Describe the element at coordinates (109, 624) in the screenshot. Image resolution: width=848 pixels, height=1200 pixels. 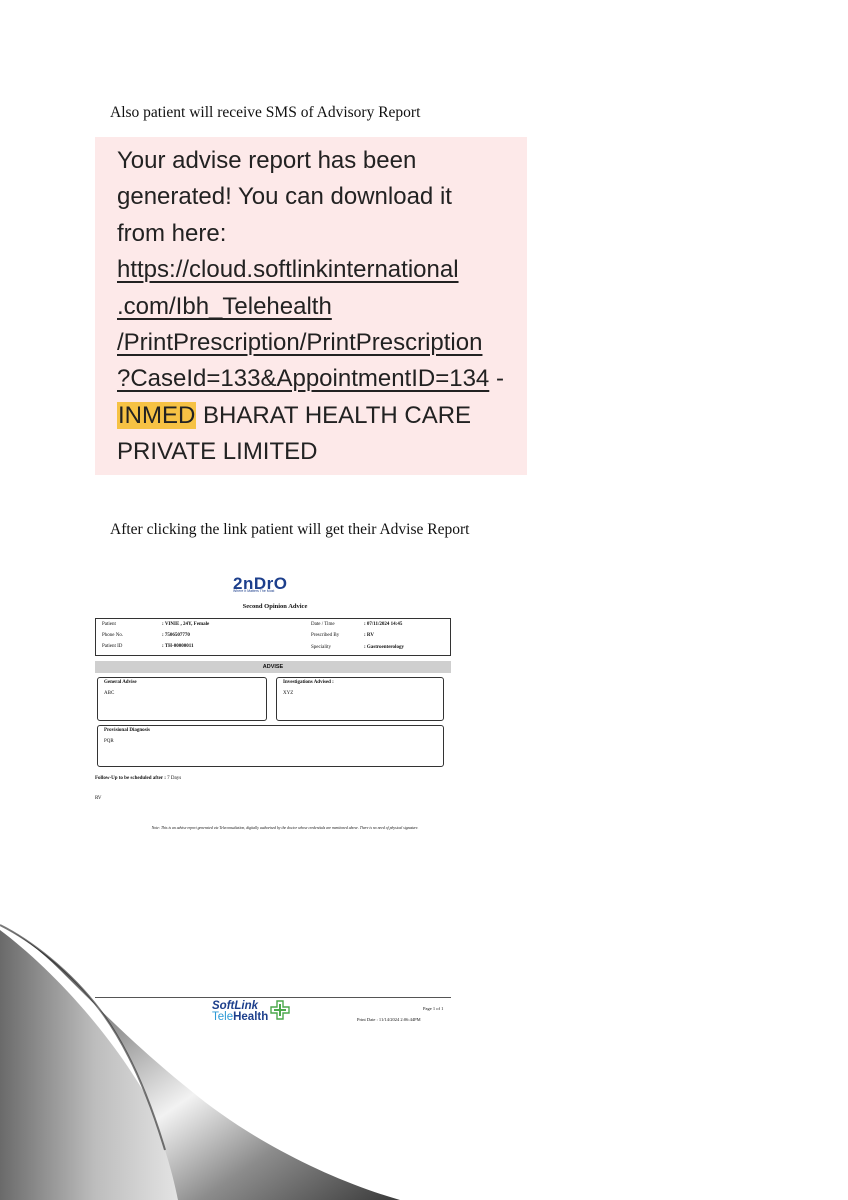
I see `patient-label: Patient` at that location.